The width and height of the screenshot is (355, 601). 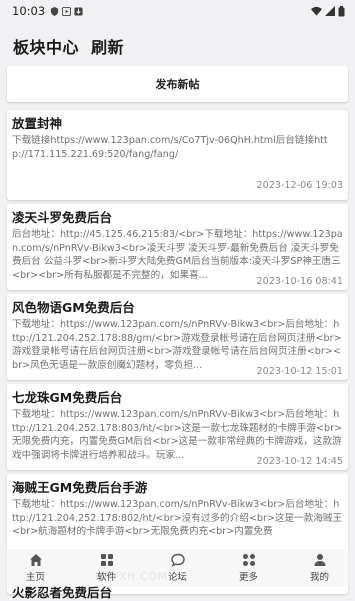 I want to click on wifi-icon, so click(x=316, y=11).